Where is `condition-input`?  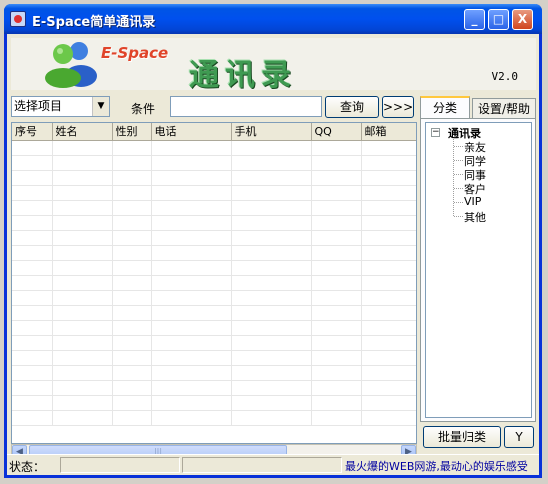
condition-input is located at coordinates (246, 106).